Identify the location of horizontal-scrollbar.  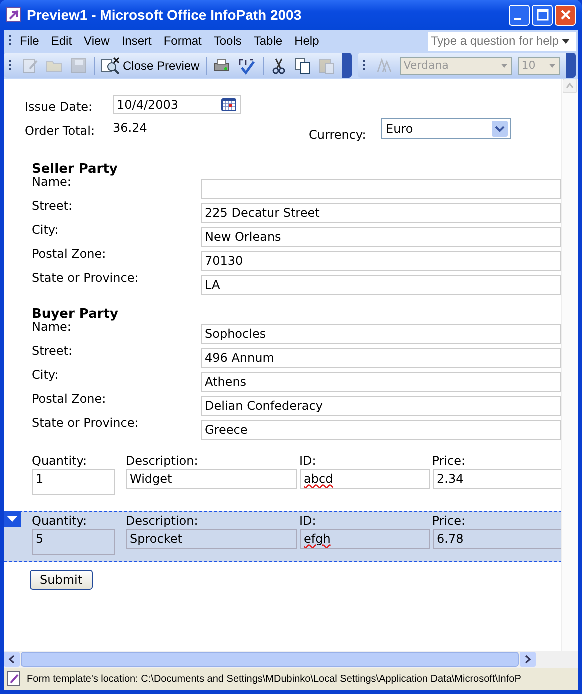
(291, 659).